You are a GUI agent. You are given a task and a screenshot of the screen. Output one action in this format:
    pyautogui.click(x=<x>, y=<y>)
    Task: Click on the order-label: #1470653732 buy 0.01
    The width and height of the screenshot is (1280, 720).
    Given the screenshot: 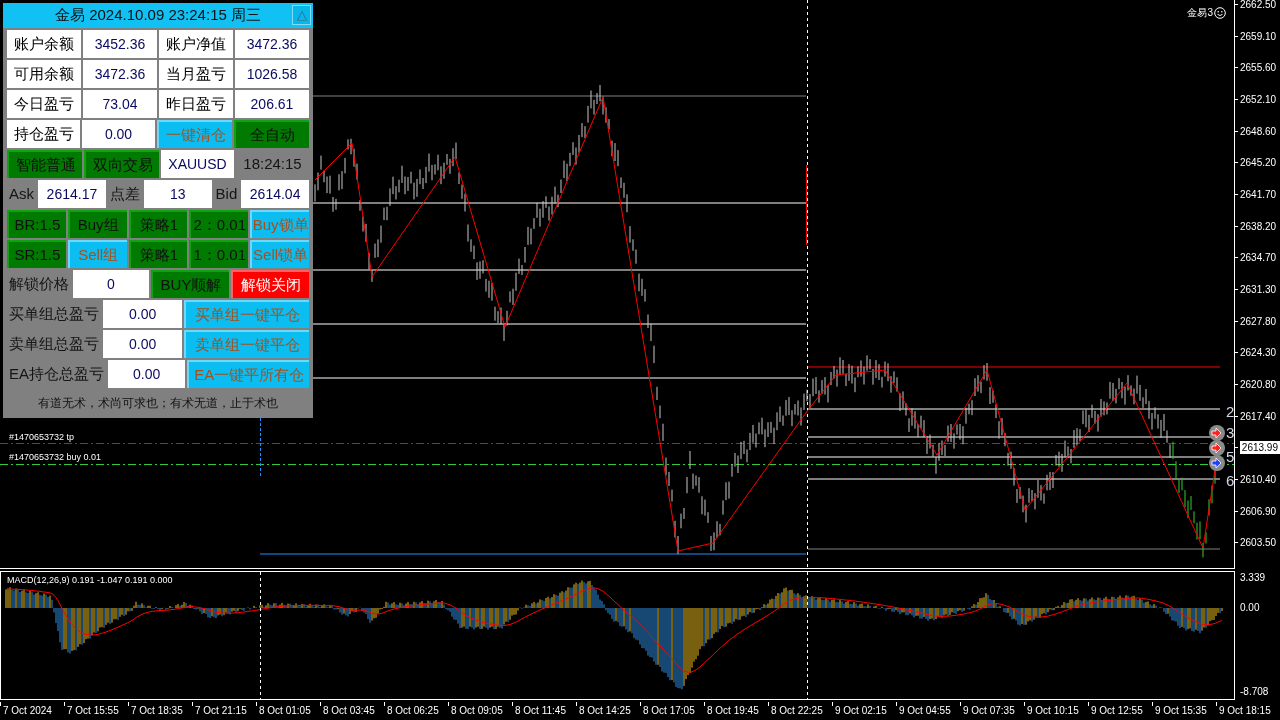 What is the action you would take?
    pyautogui.click(x=55, y=457)
    